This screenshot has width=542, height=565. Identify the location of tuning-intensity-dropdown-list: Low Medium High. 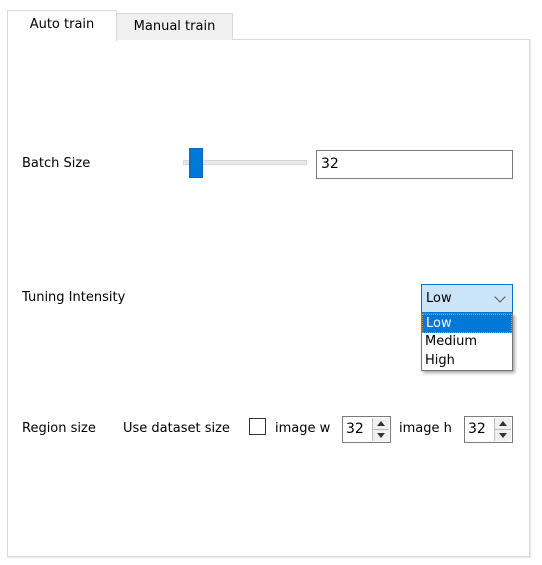
(467, 342).